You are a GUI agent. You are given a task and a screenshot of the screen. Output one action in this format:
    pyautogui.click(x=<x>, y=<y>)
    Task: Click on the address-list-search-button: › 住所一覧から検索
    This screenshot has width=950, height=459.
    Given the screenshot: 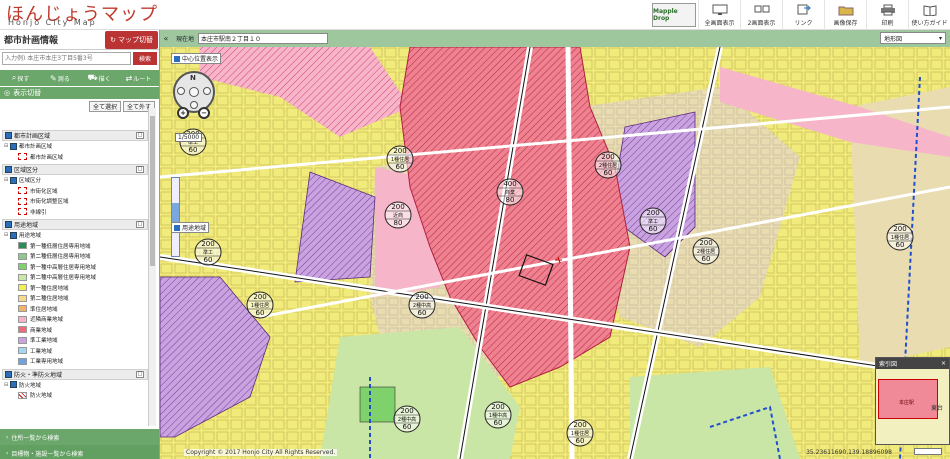 What is the action you would take?
    pyautogui.click(x=79, y=437)
    